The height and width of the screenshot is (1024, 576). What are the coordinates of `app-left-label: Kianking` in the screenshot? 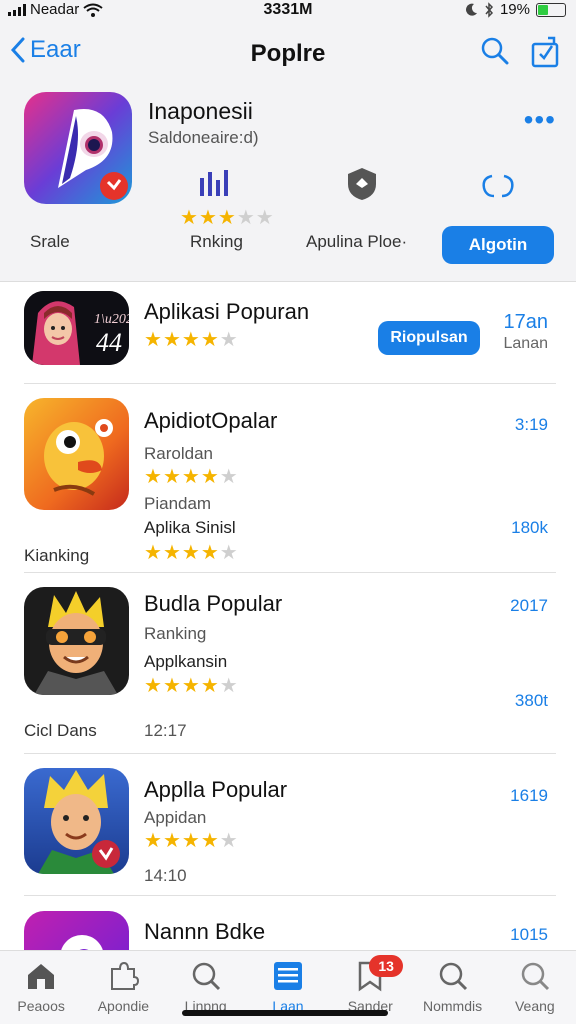 It's located at (57, 555).